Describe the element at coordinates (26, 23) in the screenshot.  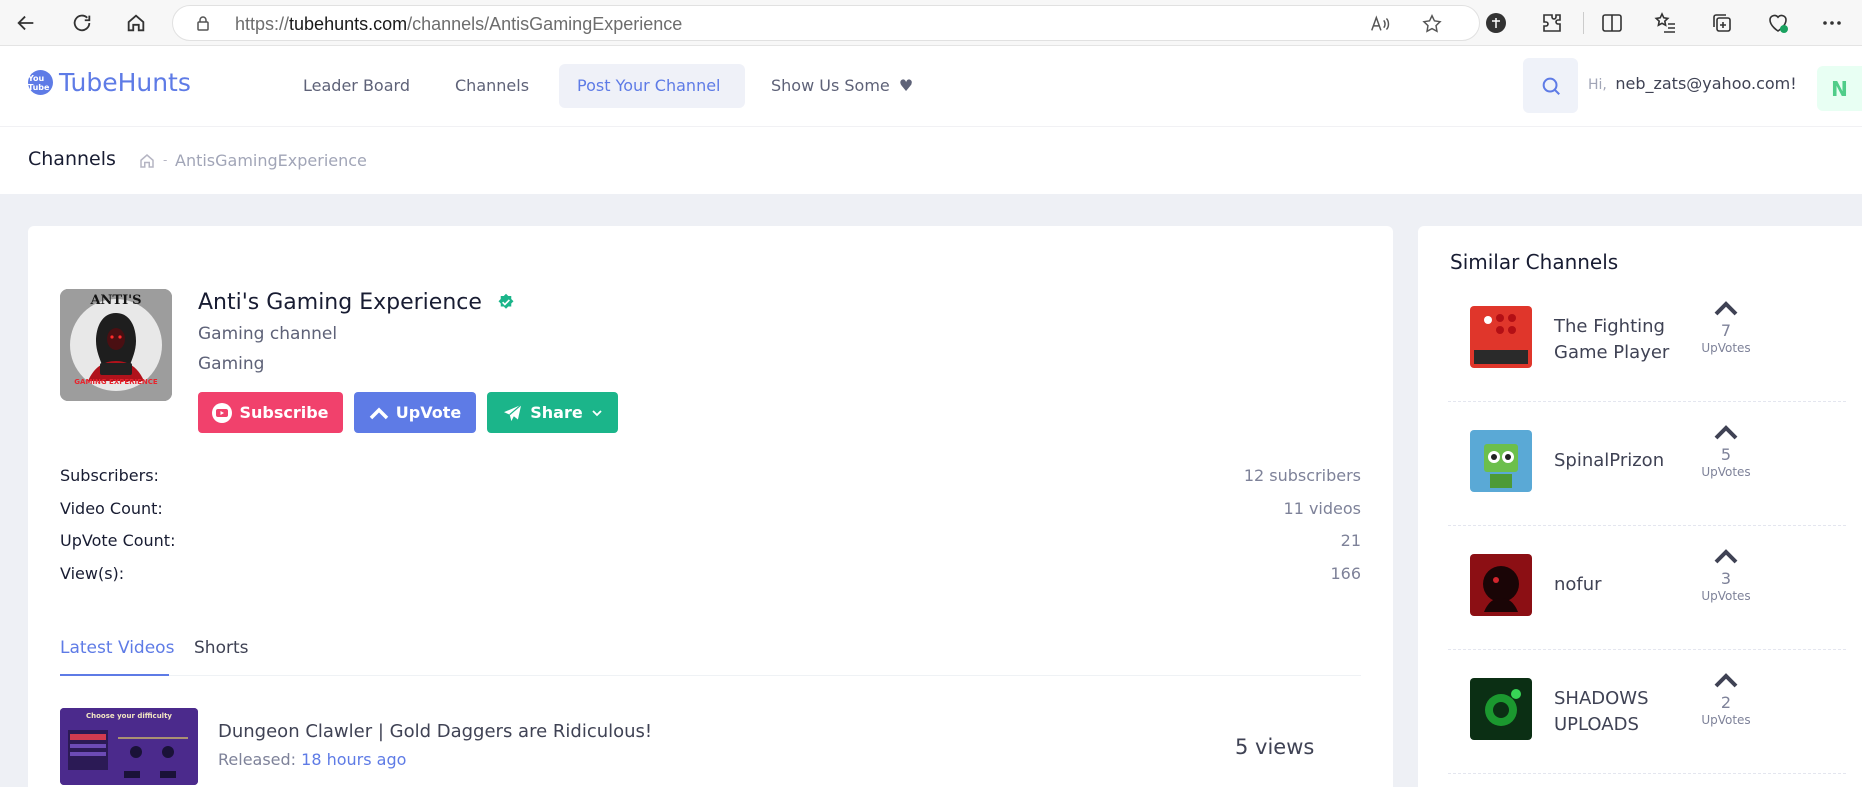
I see `back-icon` at that location.